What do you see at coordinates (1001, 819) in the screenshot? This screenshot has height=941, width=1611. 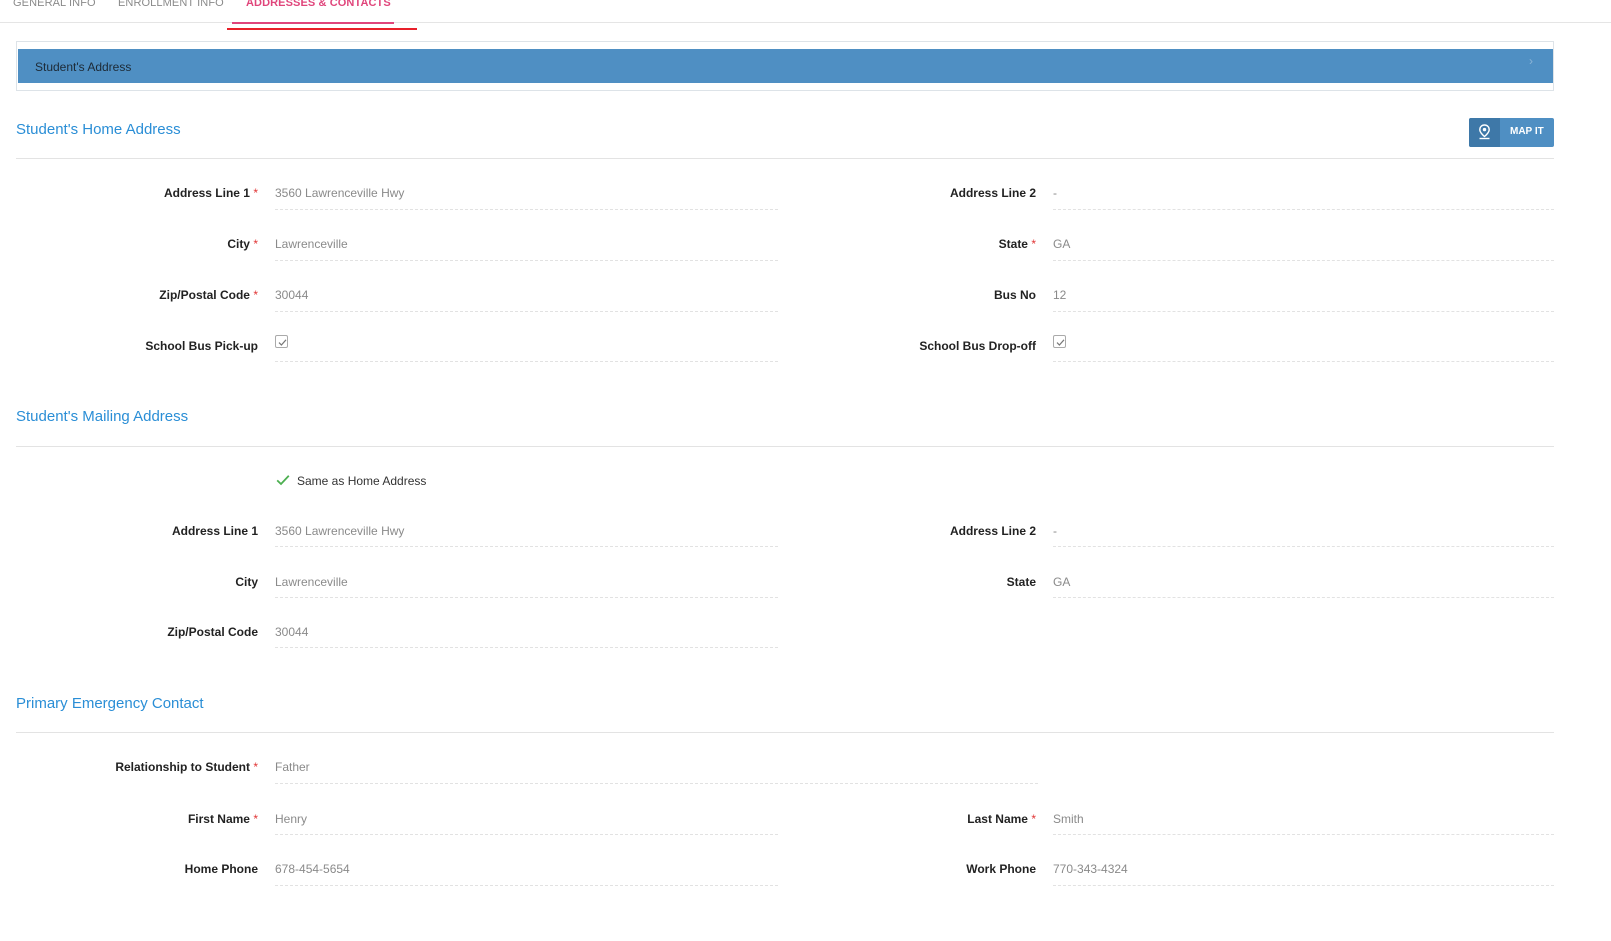 I see `last-name-label: Last Name *` at bounding box center [1001, 819].